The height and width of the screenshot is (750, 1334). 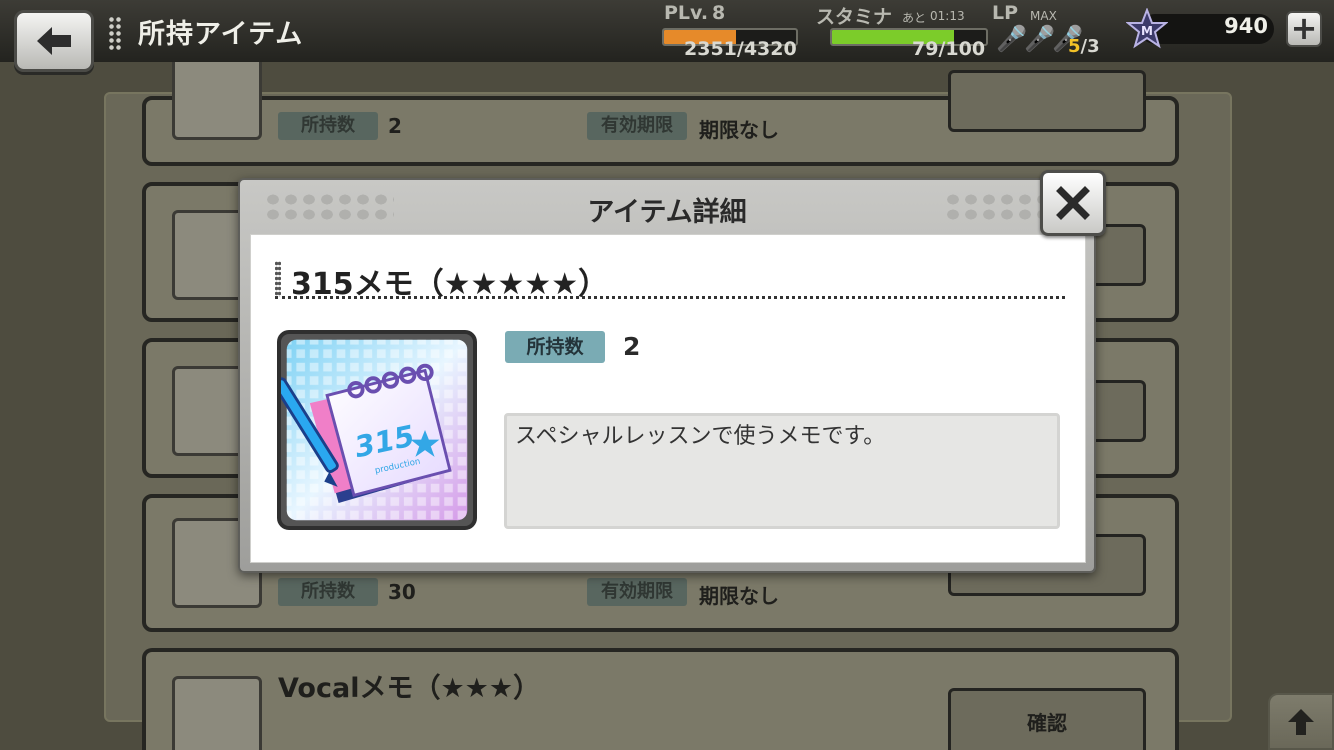 I want to click on stamina-label: スタミナ, so click(x=854, y=17).